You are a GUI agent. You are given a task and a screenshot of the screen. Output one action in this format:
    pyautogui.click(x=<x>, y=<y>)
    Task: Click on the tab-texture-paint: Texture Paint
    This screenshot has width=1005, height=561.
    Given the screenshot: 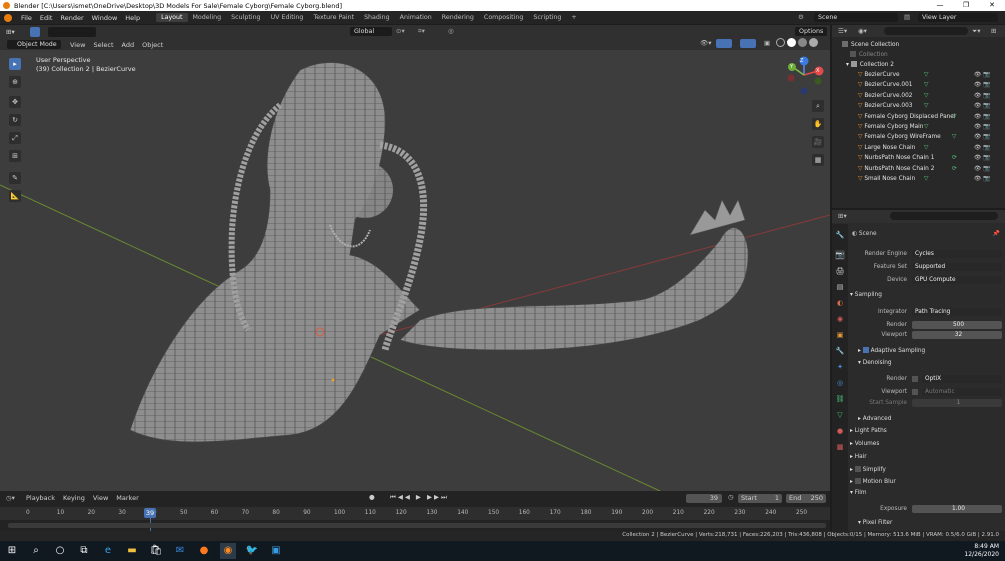 What is the action you would take?
    pyautogui.click(x=333, y=17)
    